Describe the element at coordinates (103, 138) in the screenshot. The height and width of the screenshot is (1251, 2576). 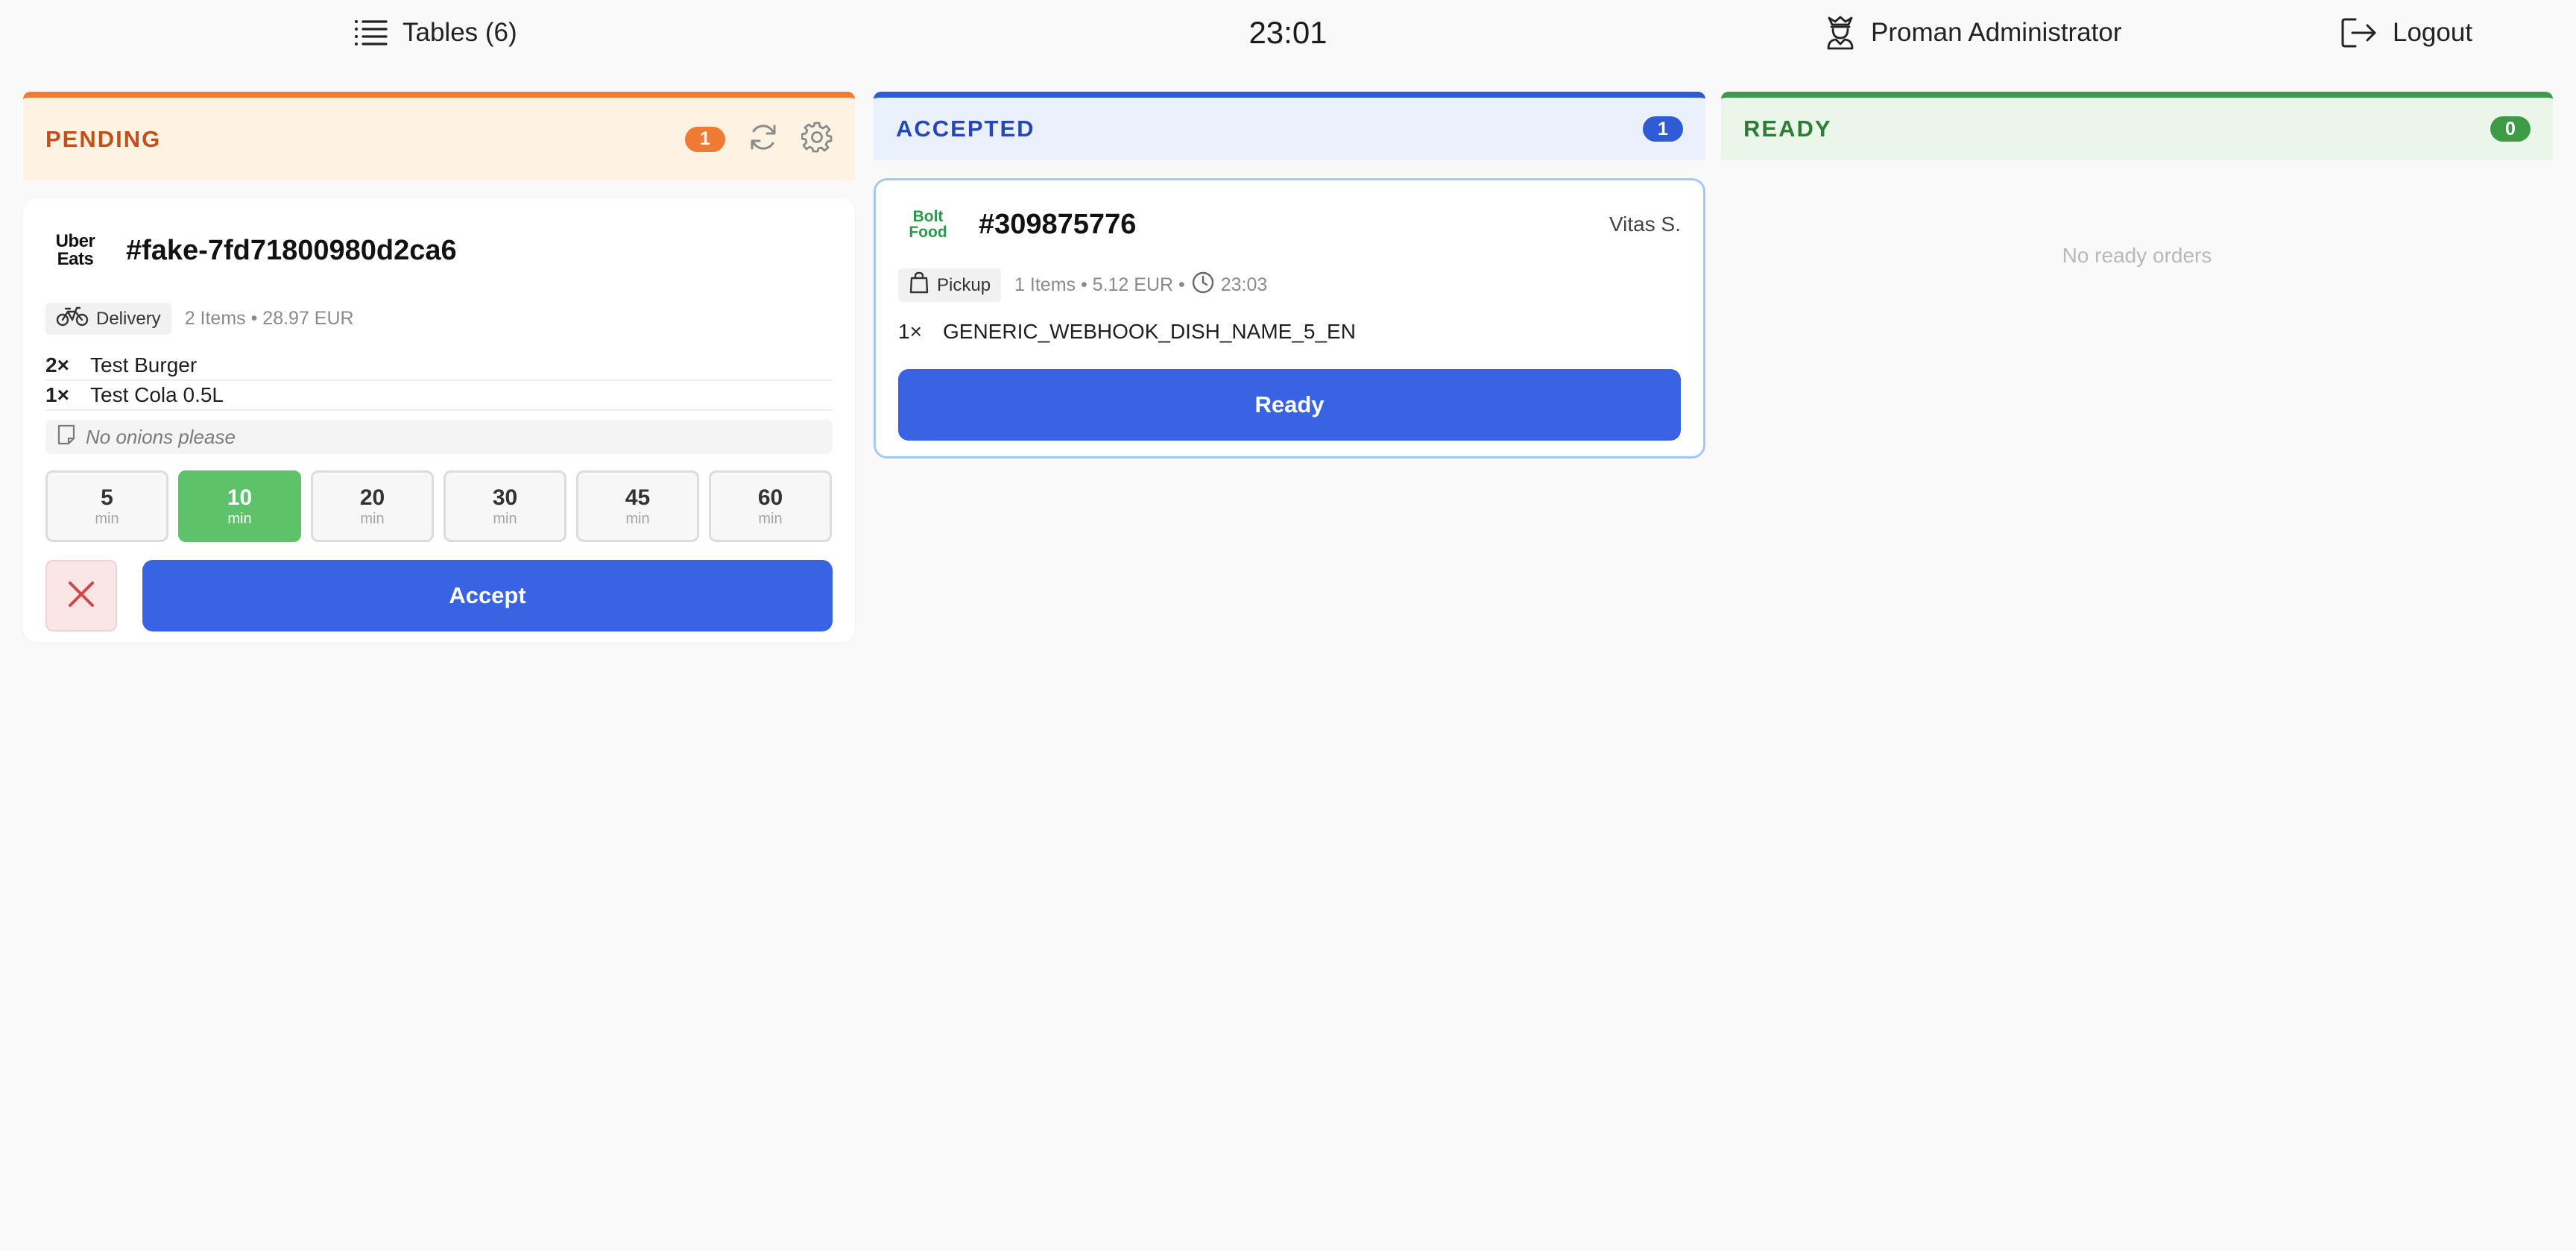
I see `pending-title: PENDING` at that location.